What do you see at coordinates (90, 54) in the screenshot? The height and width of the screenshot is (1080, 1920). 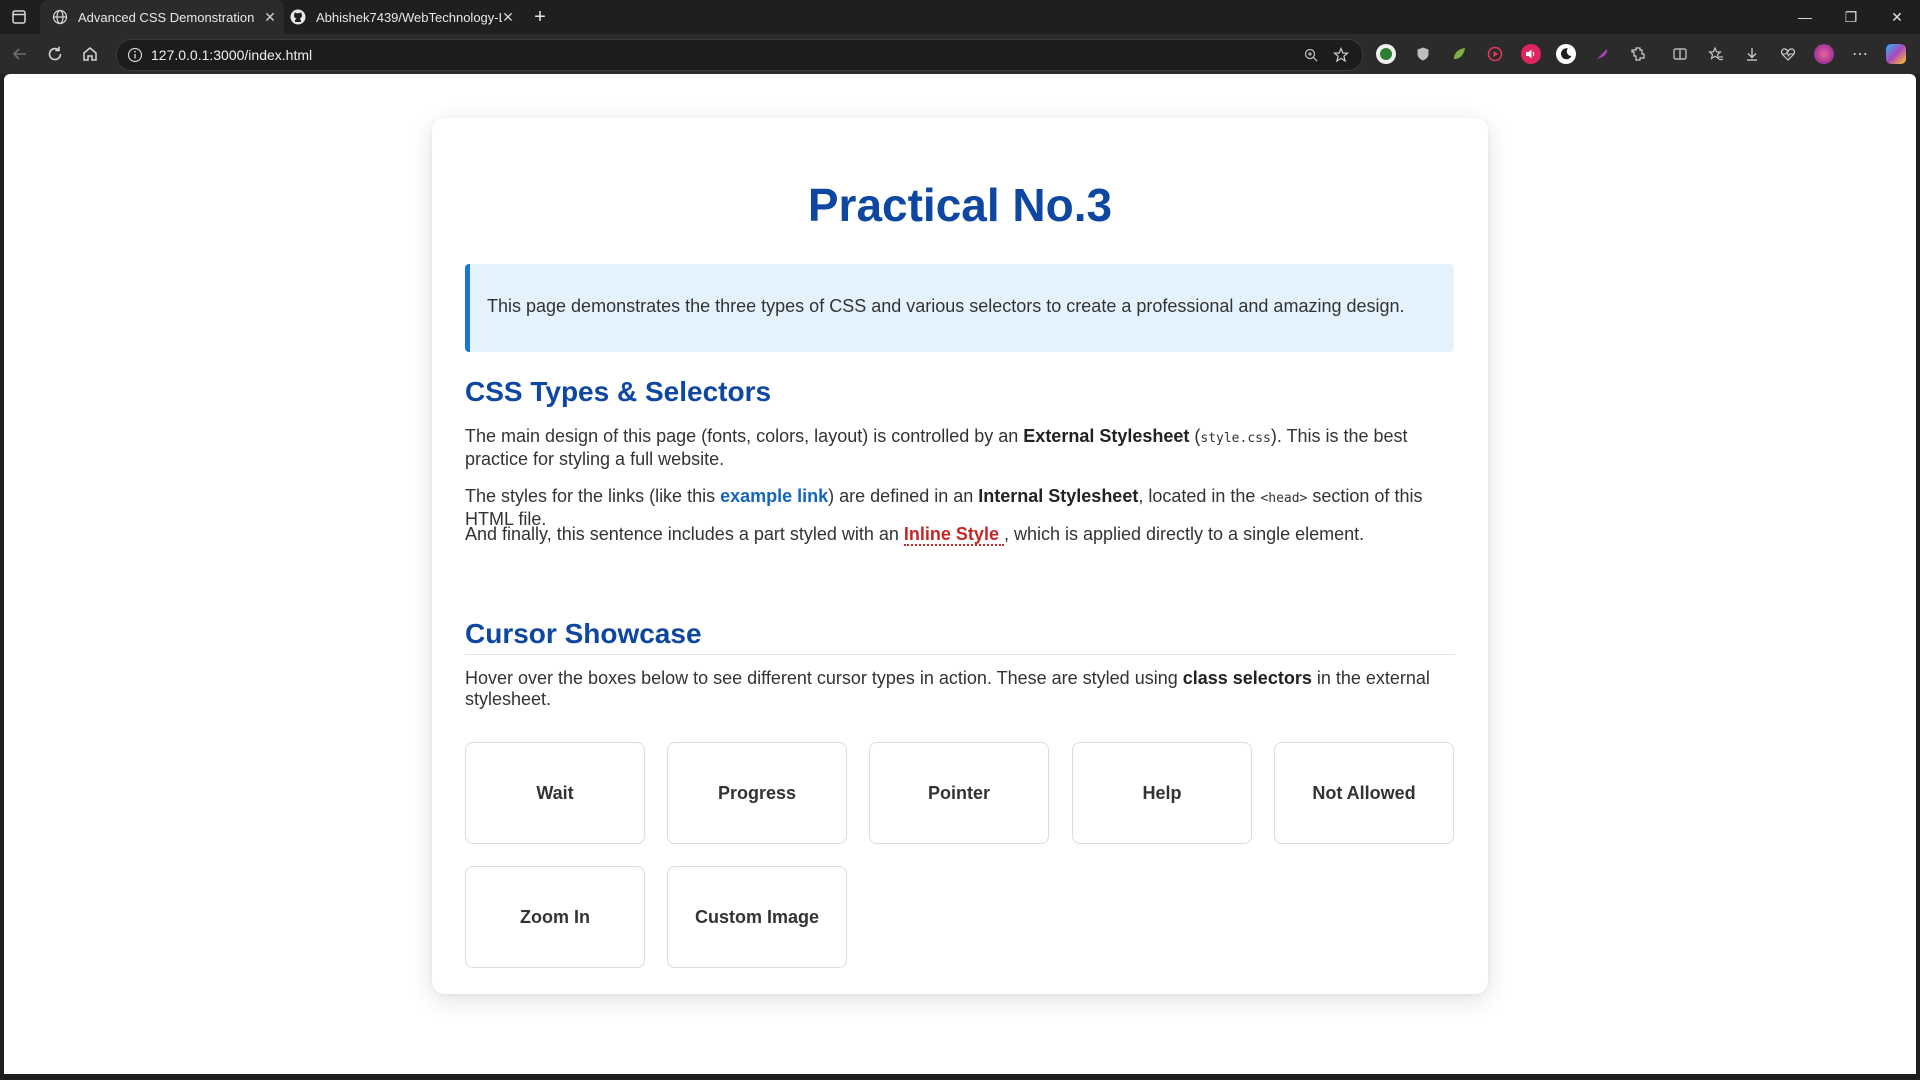 I see `home-button` at bounding box center [90, 54].